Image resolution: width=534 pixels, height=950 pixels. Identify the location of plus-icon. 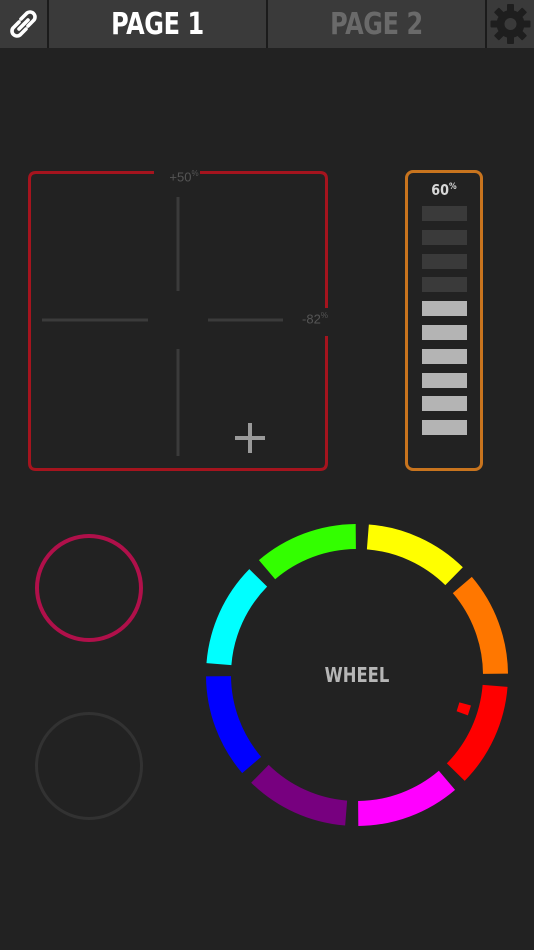
(250, 438).